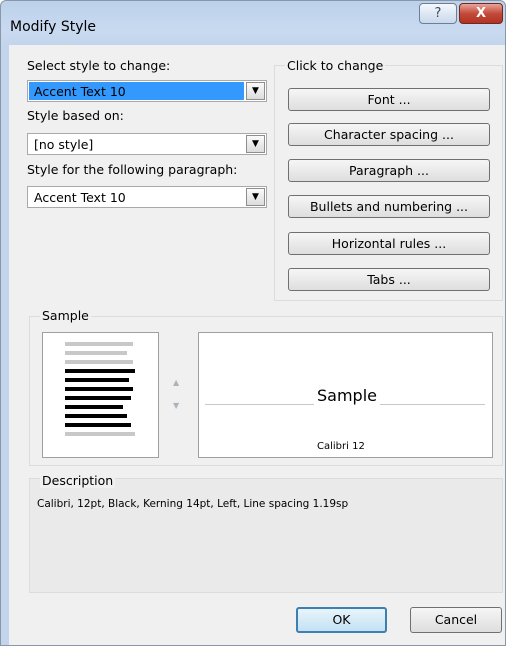 This screenshot has width=506, height=646. Describe the element at coordinates (176, 405) in the screenshot. I see `scroll-down-icon: ▼` at that location.